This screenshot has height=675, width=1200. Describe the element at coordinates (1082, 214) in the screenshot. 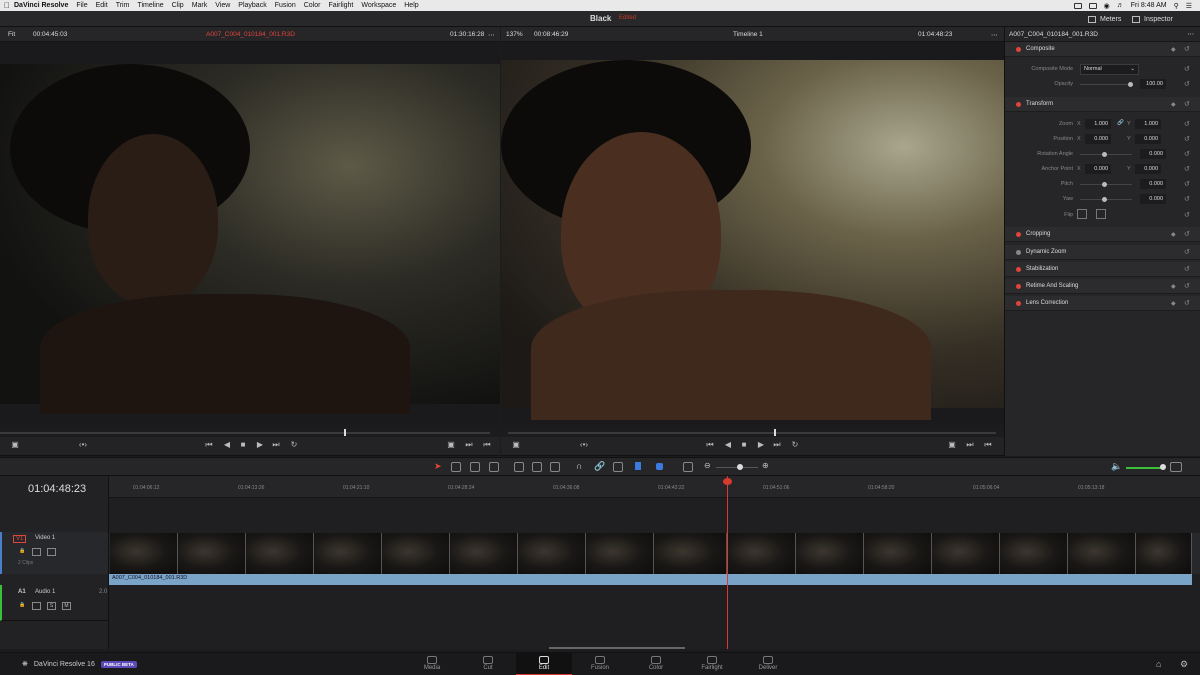

I see `flip-horizontal-icon` at that location.